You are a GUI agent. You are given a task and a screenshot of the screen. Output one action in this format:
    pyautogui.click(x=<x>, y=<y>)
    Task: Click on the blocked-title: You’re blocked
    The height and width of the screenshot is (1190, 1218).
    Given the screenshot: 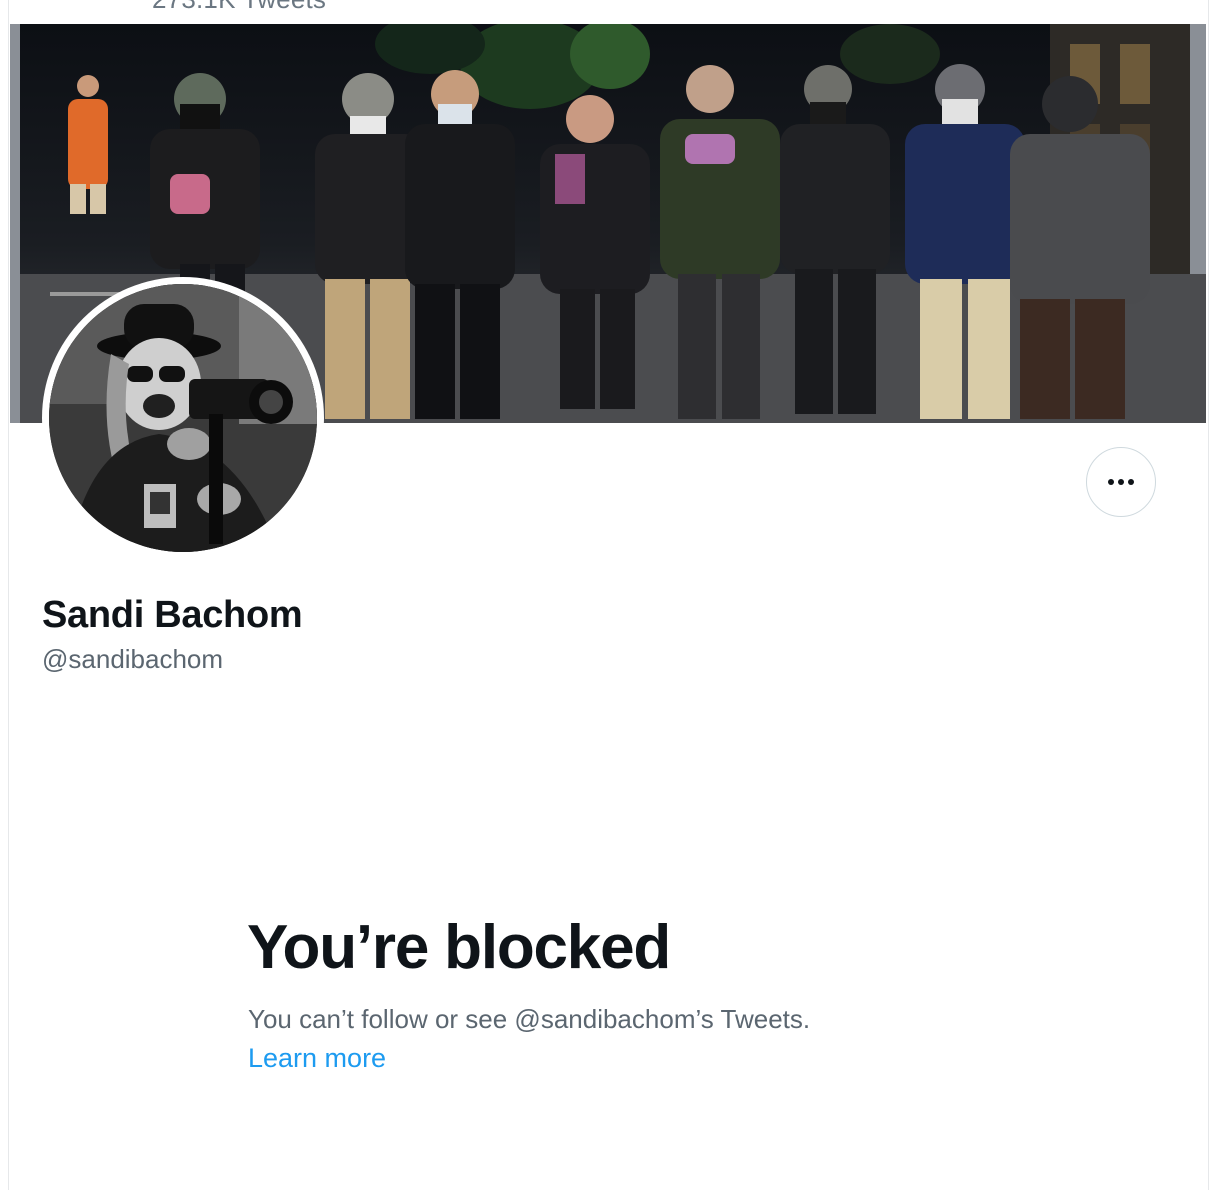 What is the action you would take?
    pyautogui.click(x=459, y=947)
    